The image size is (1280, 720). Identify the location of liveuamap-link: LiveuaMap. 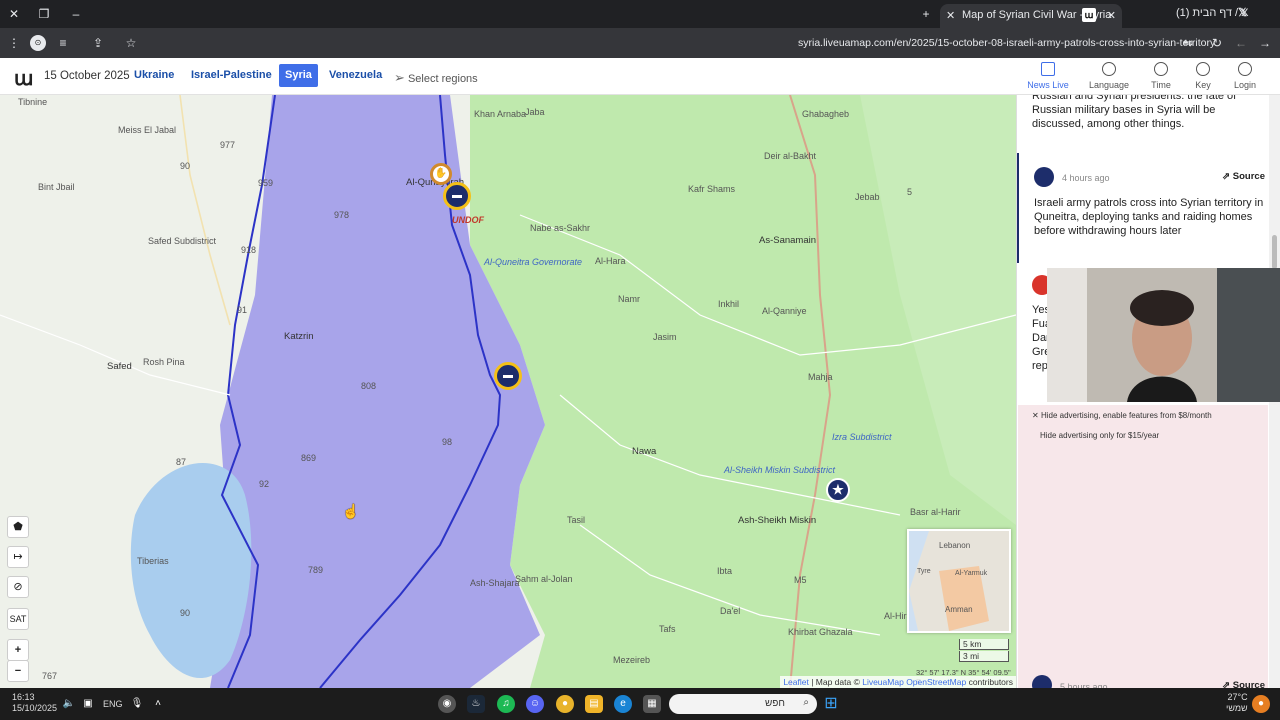
(883, 682).